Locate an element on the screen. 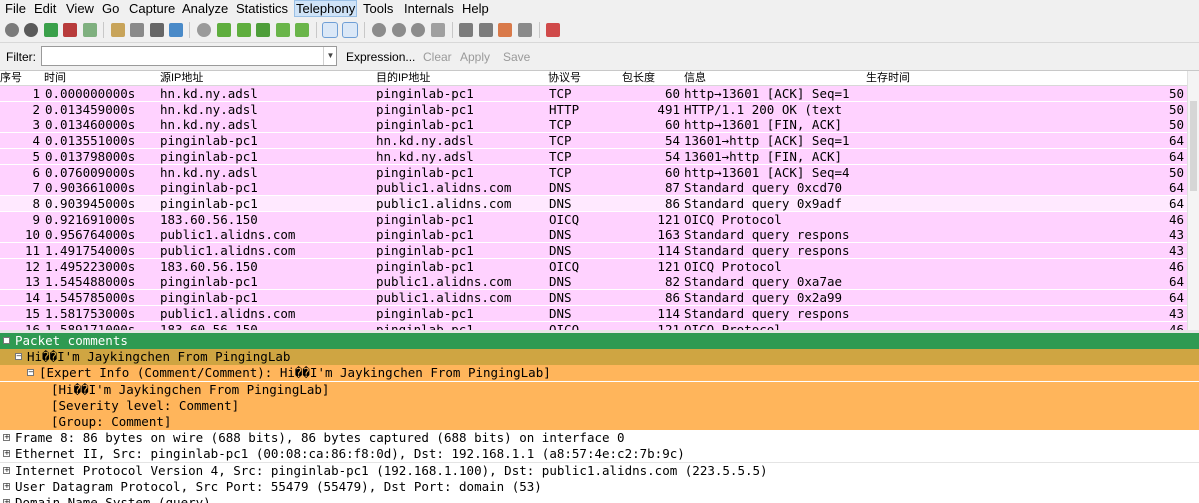 The width and height of the screenshot is (1199, 503). colorize-icon is located at coordinates (330, 30).